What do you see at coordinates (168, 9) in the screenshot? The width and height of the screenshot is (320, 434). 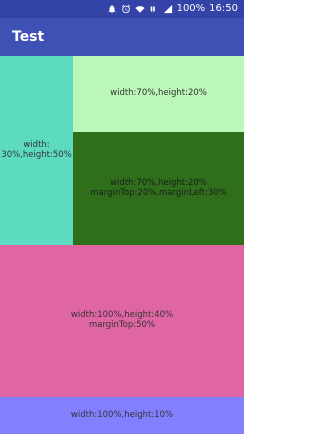 I see `signal-icon` at bounding box center [168, 9].